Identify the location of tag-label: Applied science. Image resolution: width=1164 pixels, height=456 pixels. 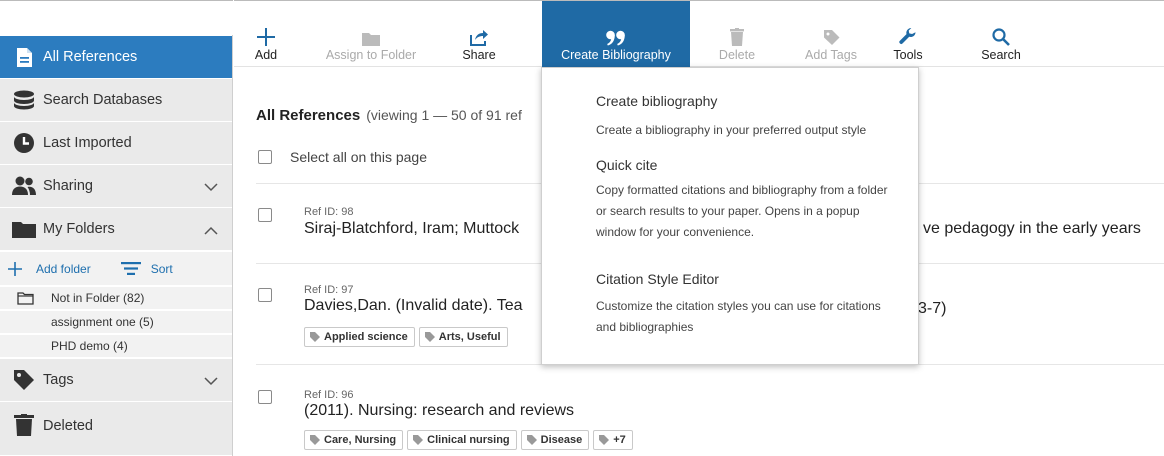
(366, 337).